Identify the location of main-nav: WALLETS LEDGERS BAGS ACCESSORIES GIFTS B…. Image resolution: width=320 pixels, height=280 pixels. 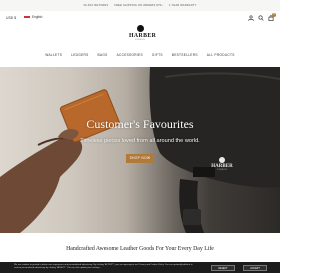
(140, 58).